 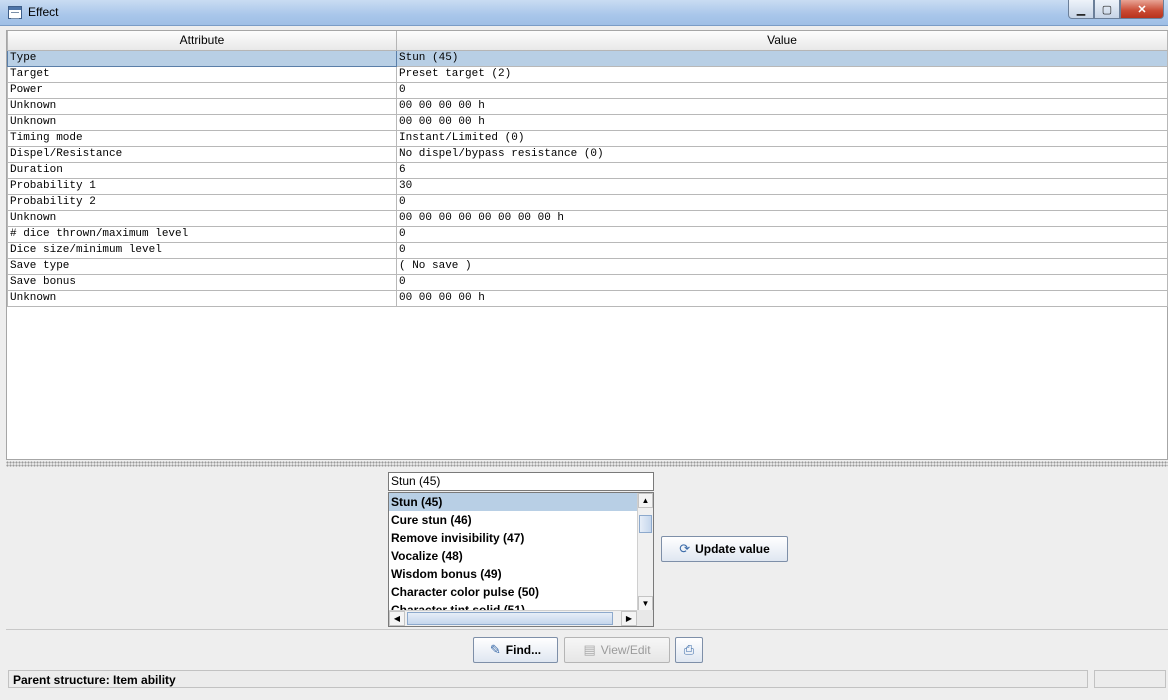 What do you see at coordinates (1107, 9) in the screenshot?
I see `maximize-button: ▢` at bounding box center [1107, 9].